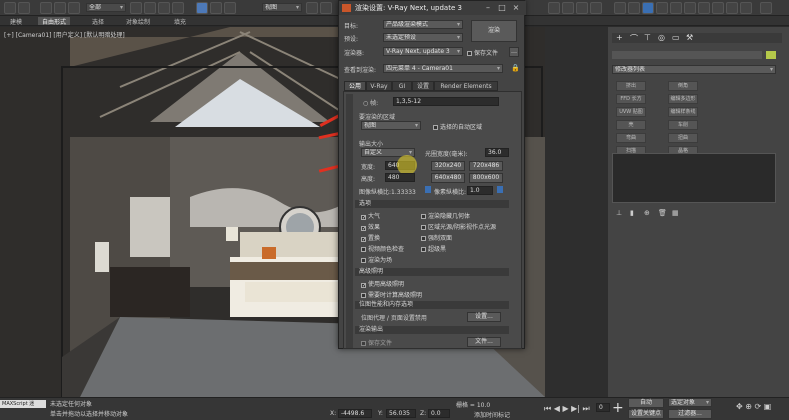 This screenshot has height=420, width=789. I want to click on res-800x600-button: 800x600, so click(486, 178).